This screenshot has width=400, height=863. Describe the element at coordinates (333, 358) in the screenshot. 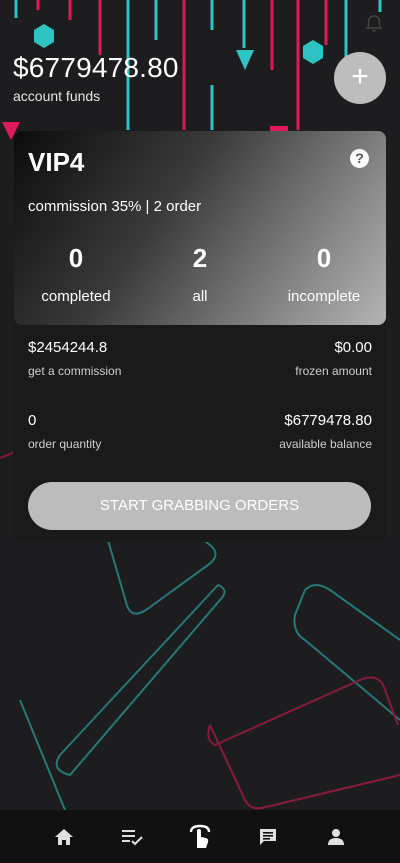

I see `frozen-info: $0.00 frozen amount` at that location.